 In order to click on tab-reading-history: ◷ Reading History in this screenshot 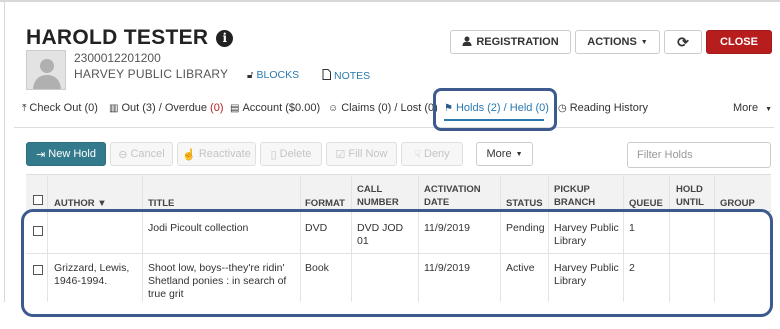, I will do `click(603, 108)`.